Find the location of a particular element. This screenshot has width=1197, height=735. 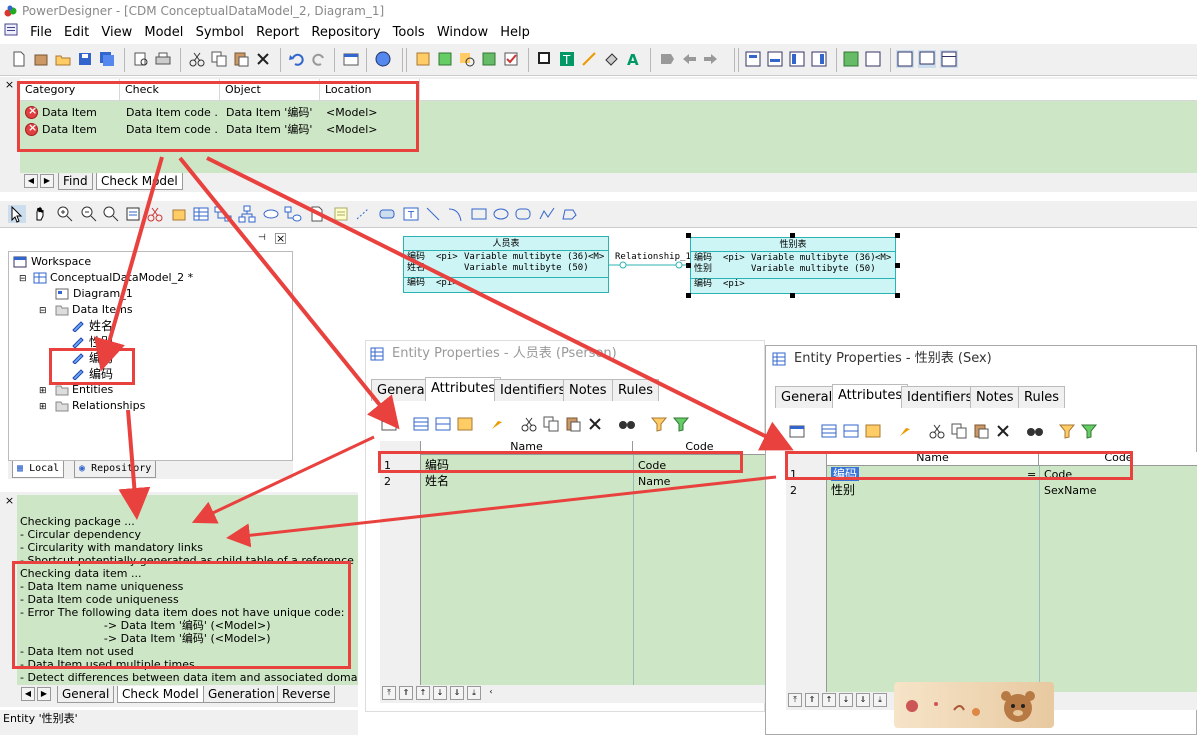

open-icon is located at coordinates (63, 59).